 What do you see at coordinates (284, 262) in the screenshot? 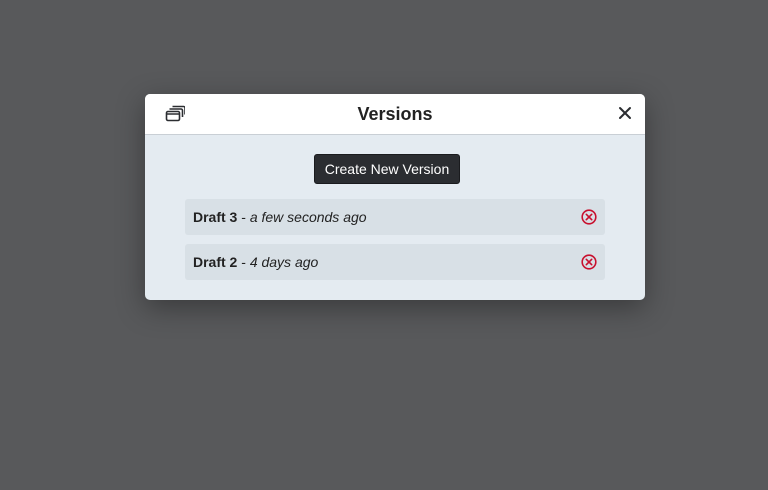
I see `version-time: 4 days ago` at bounding box center [284, 262].